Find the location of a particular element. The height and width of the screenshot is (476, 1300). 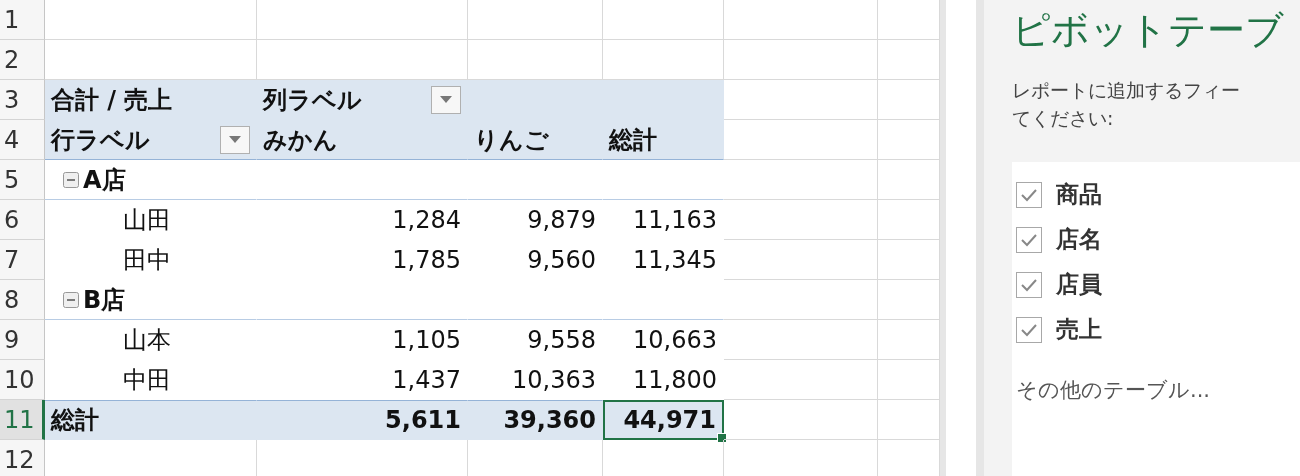

row-header: 10 is located at coordinates (22, 380).